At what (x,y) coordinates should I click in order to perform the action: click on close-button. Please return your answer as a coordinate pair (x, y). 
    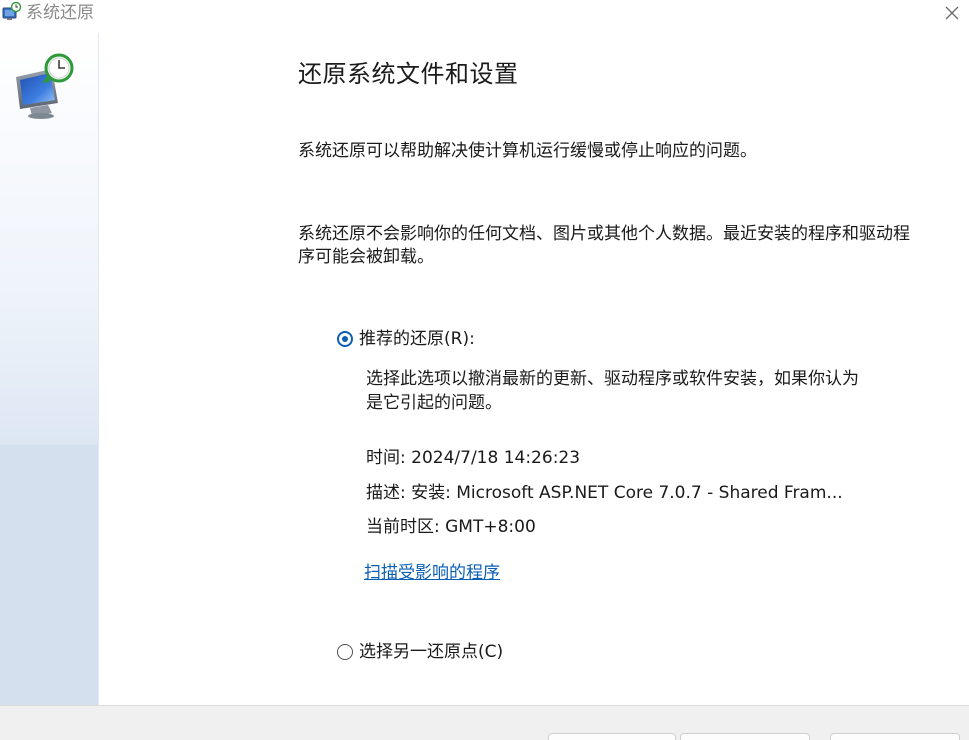
    Looking at the image, I should click on (952, 13).